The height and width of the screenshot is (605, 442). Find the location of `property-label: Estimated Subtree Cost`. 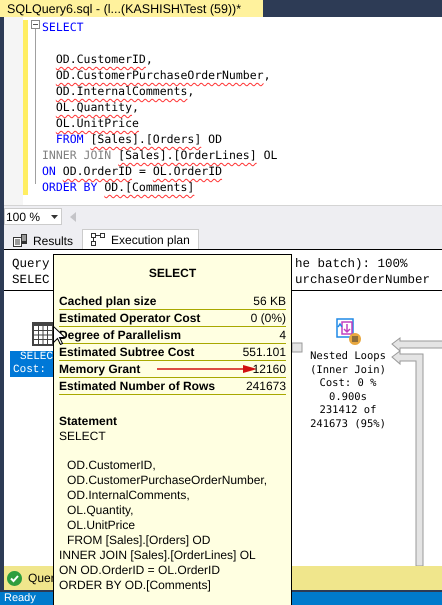

property-label: Estimated Subtree Cost is located at coordinates (126, 352).